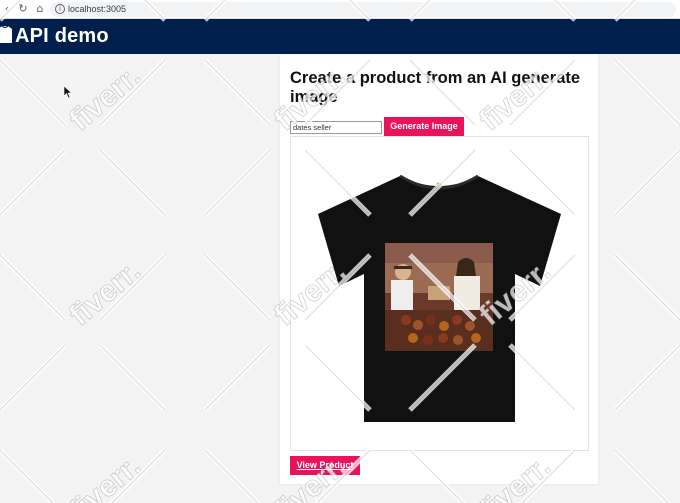  I want to click on view-product-button: View Product, so click(325, 465).